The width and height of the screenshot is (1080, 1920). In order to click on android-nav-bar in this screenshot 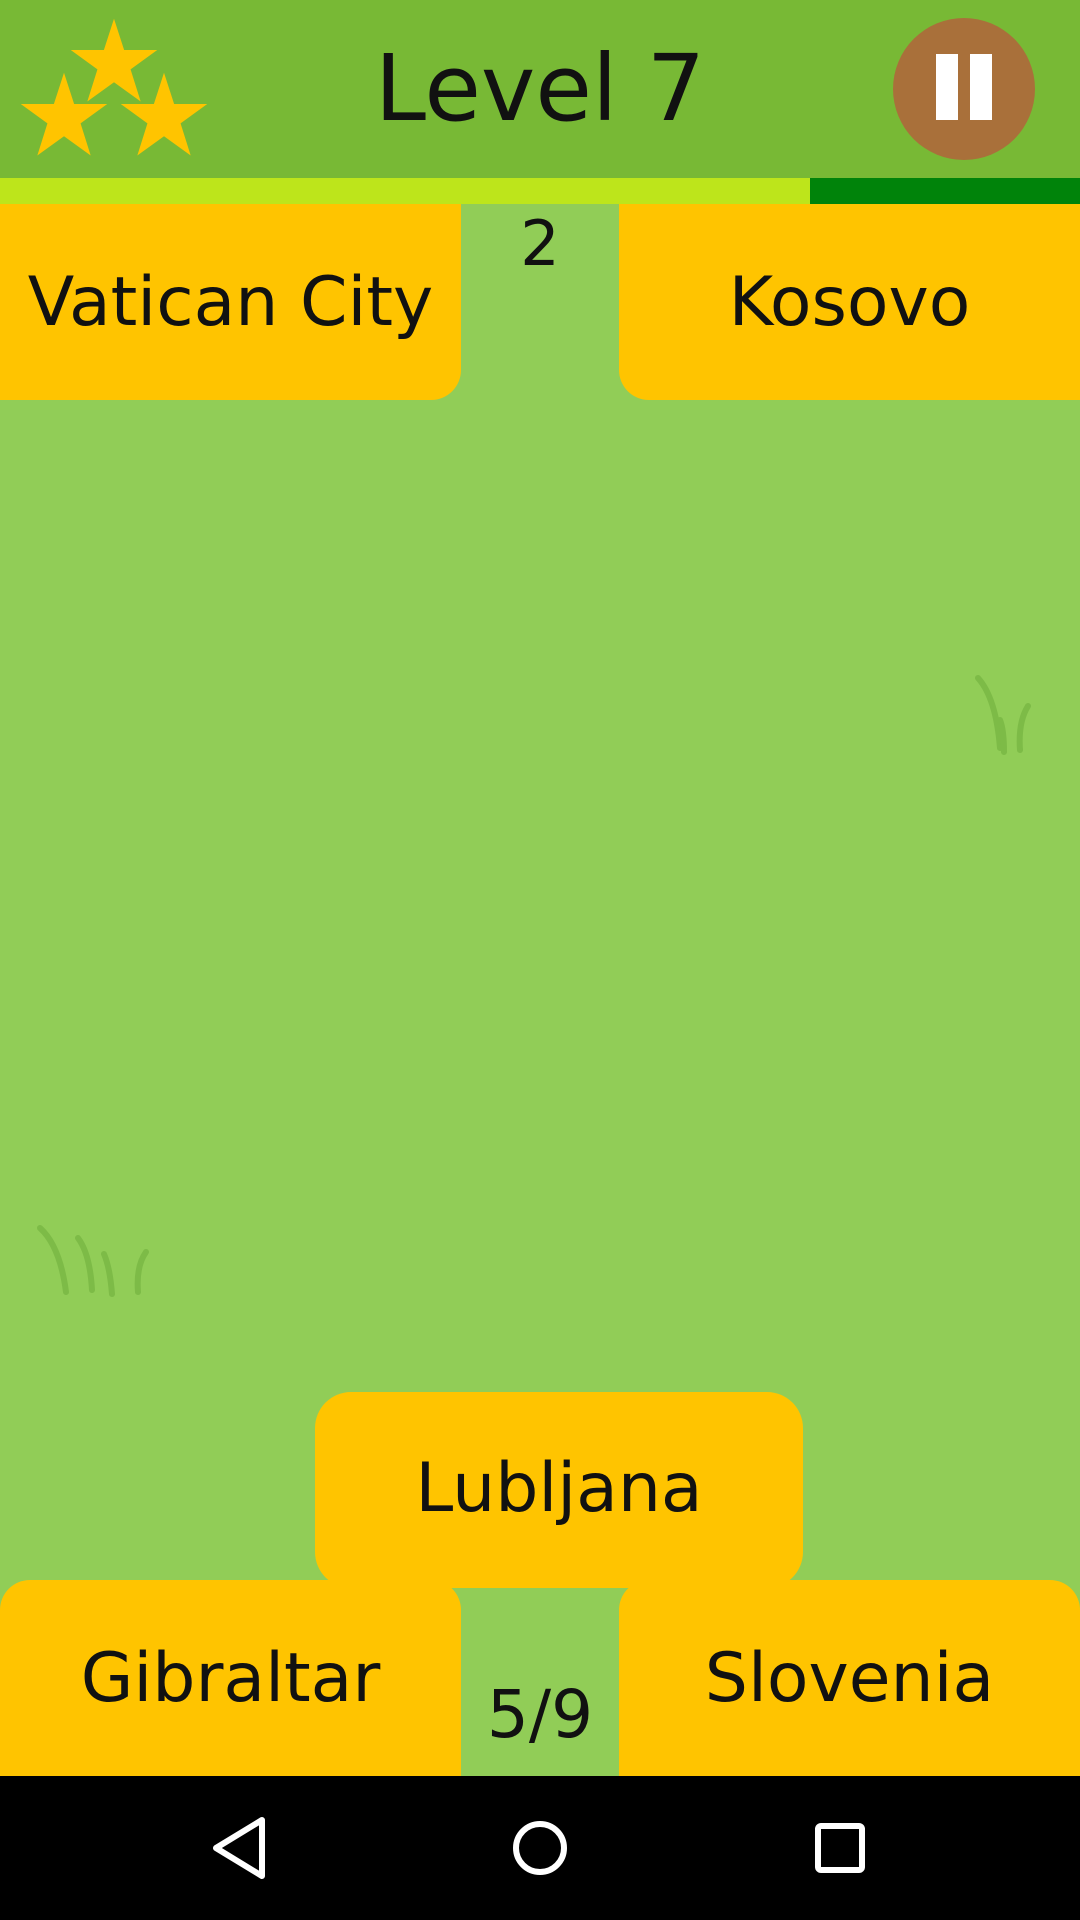, I will do `click(540, 1848)`.